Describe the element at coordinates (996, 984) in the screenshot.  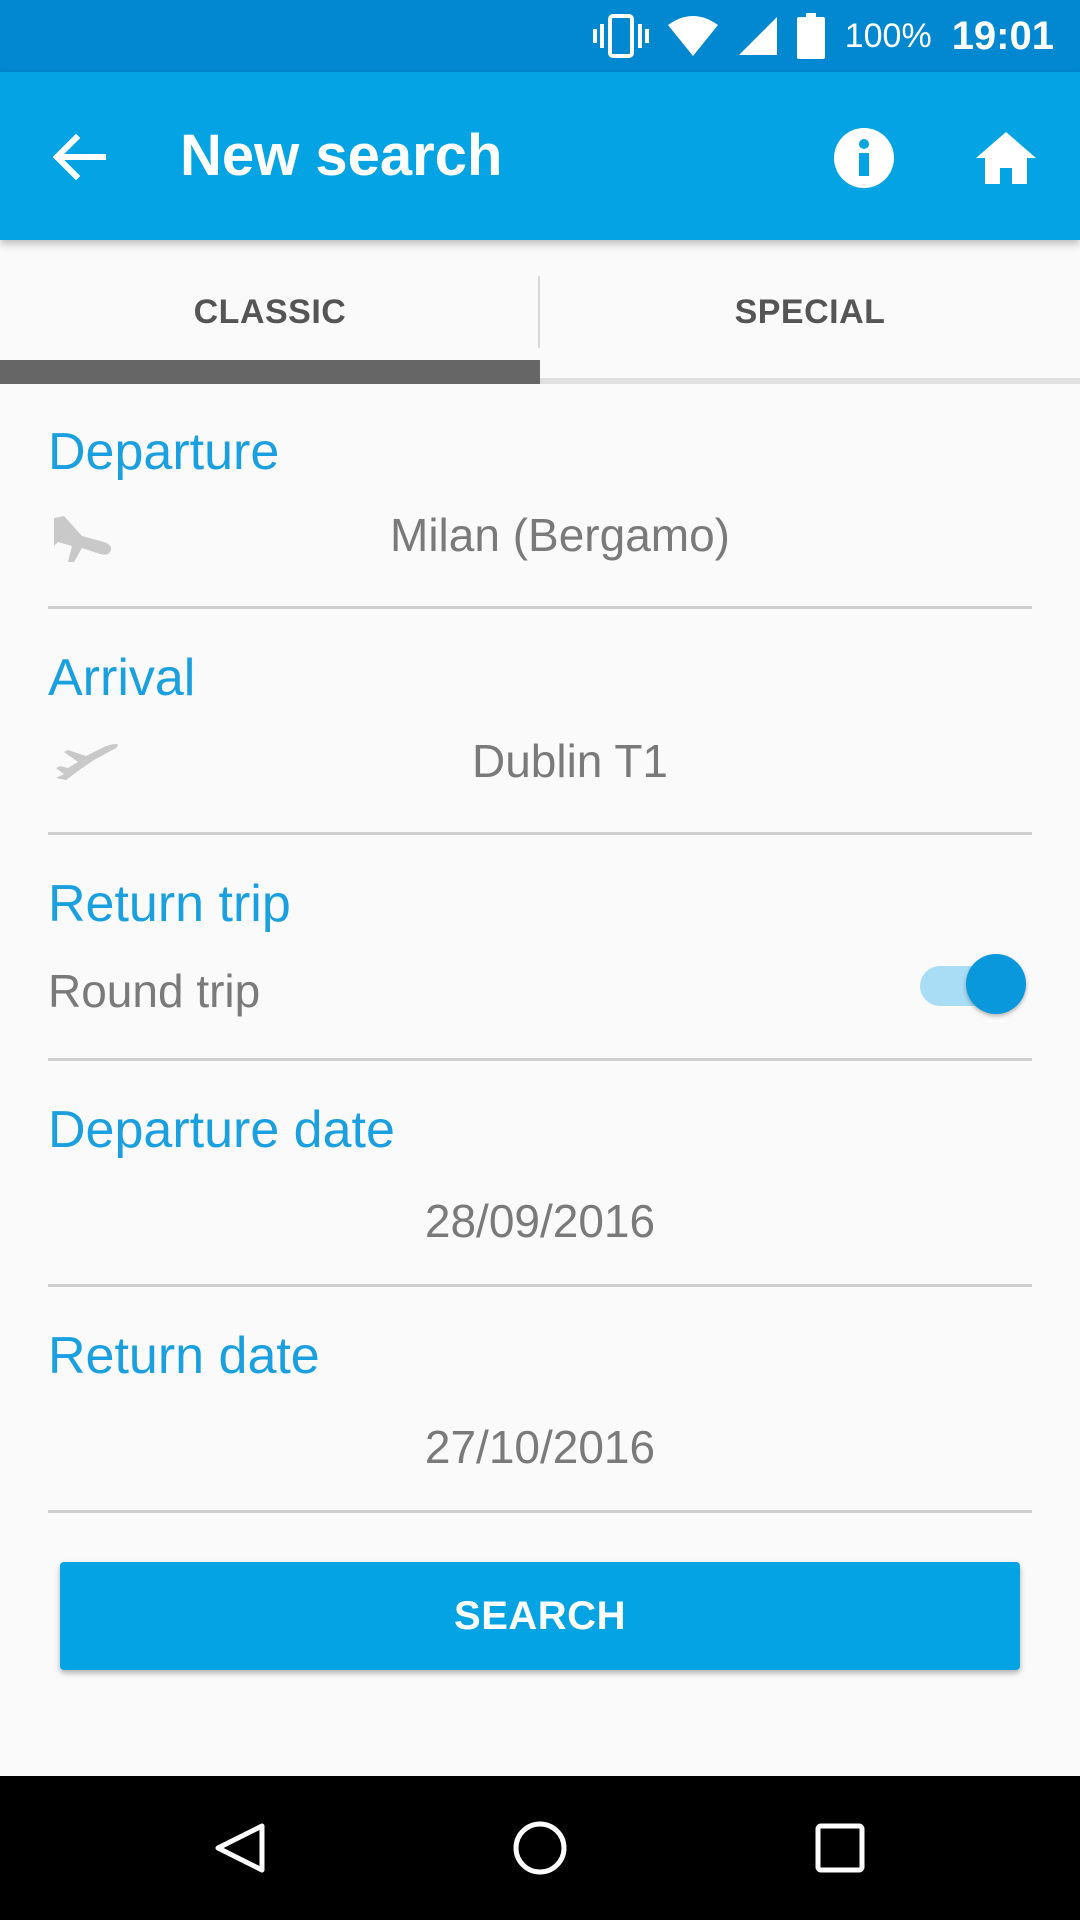
I see `toggle-thumb` at that location.